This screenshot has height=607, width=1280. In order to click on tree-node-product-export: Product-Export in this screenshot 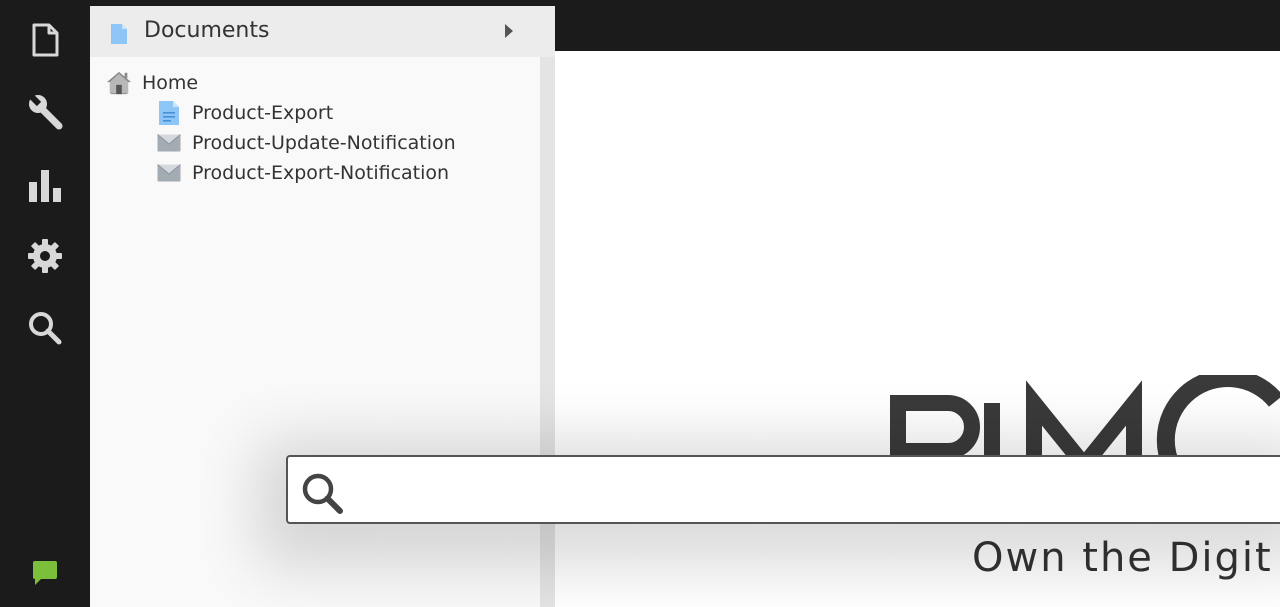, I will do `click(244, 113)`.